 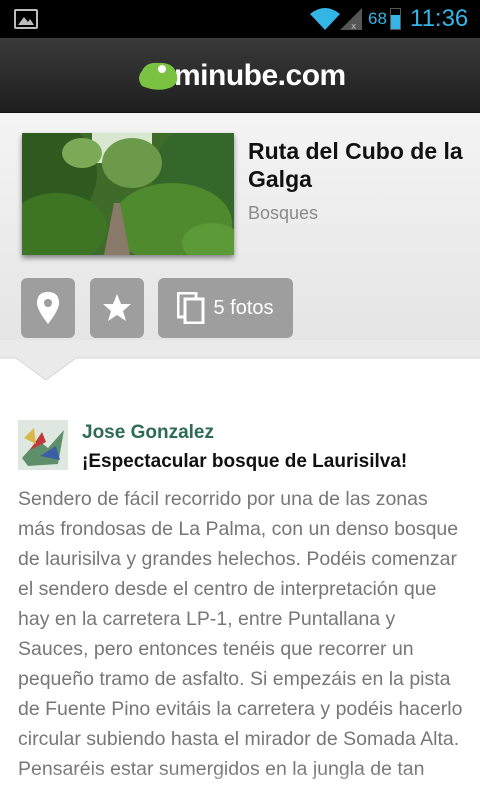 What do you see at coordinates (191, 308) in the screenshot?
I see `photos-icon` at bounding box center [191, 308].